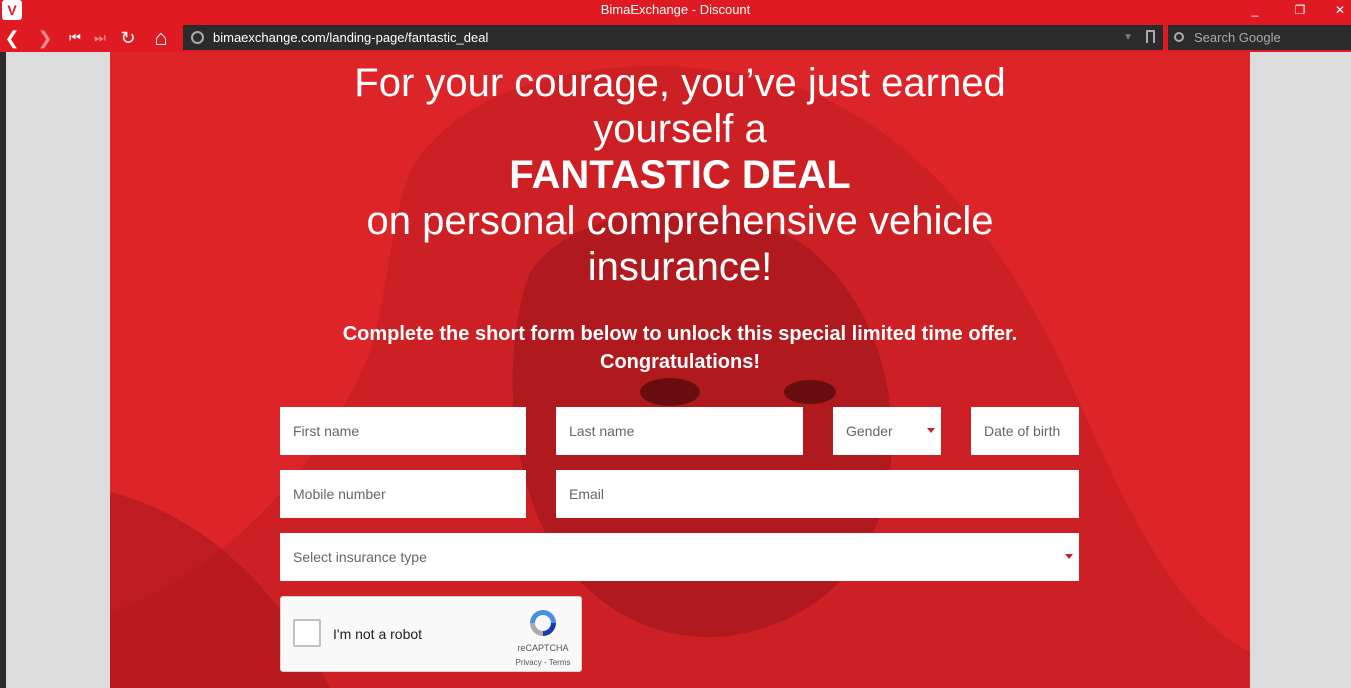 The image size is (1351, 688). I want to click on recaptcha-logo-icon, so click(543, 623).